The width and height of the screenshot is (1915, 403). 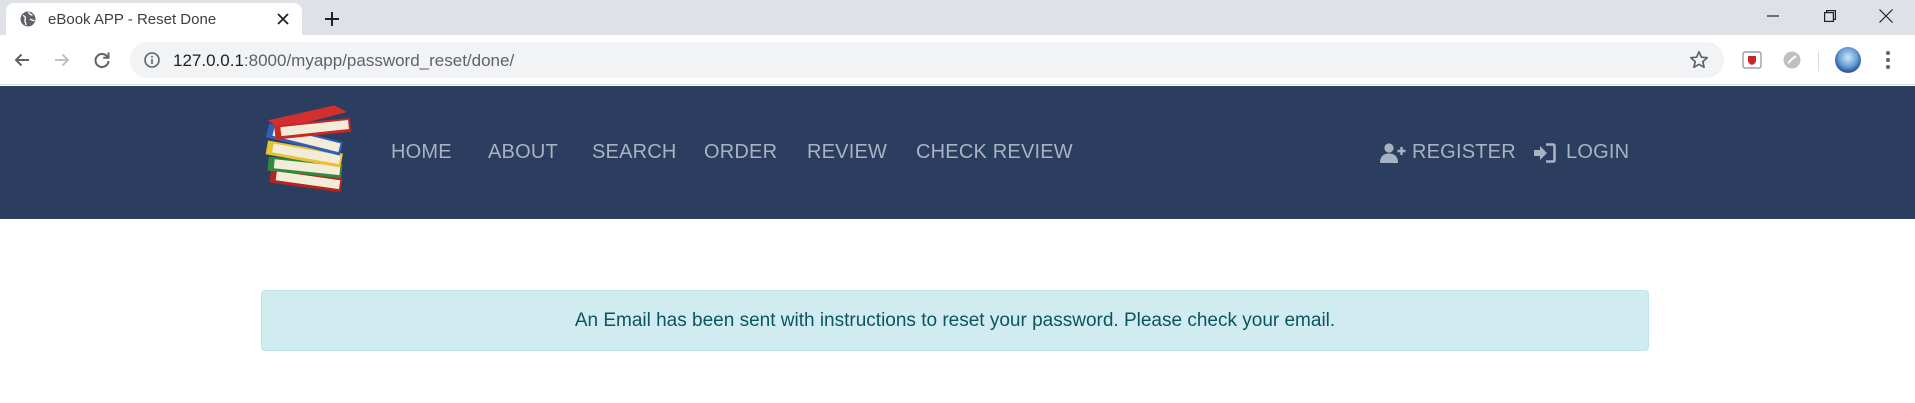 What do you see at coordinates (28, 19) in the screenshot?
I see `globe-icon` at bounding box center [28, 19].